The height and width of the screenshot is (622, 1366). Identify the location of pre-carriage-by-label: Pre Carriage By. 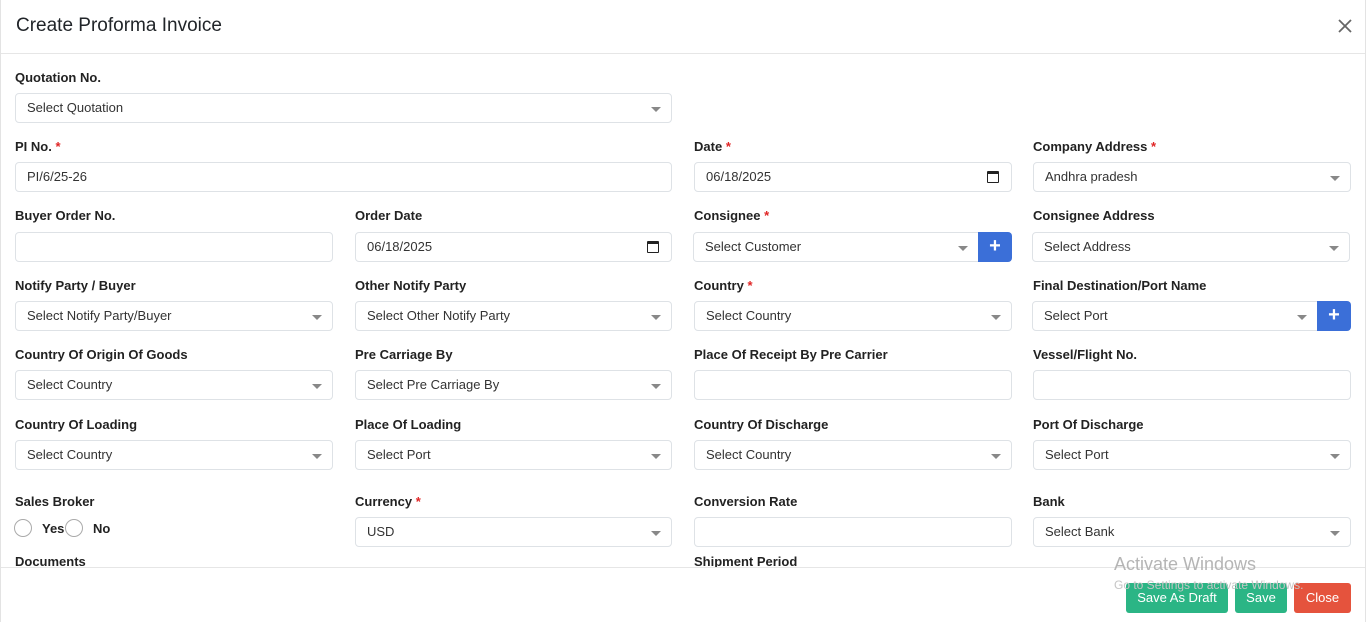
(404, 354).